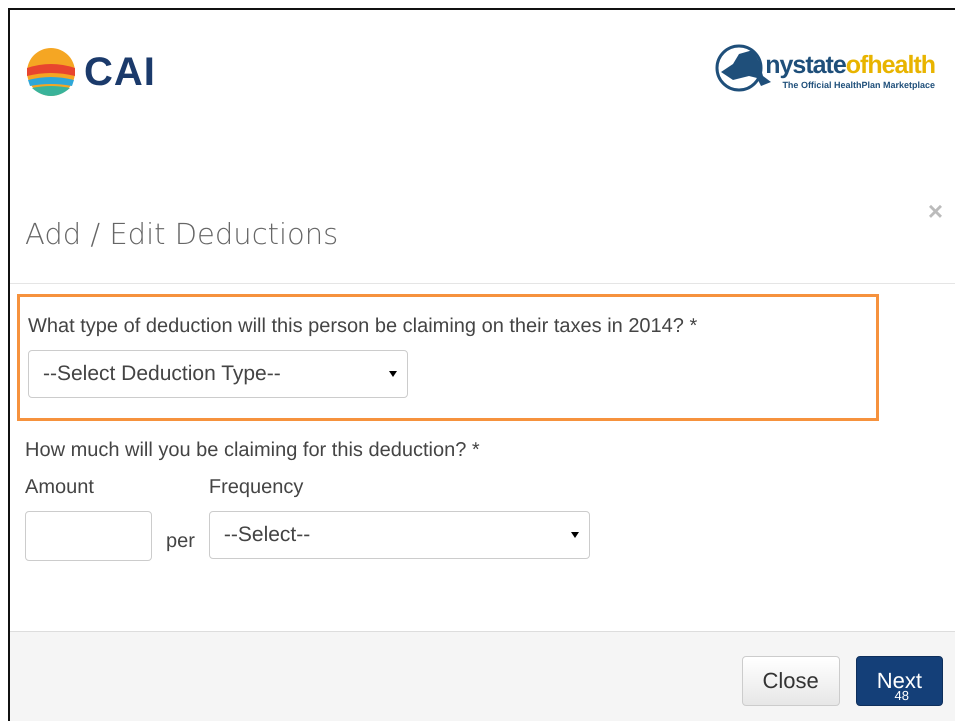  What do you see at coordinates (256, 487) in the screenshot?
I see `frequency-label: Frequency` at bounding box center [256, 487].